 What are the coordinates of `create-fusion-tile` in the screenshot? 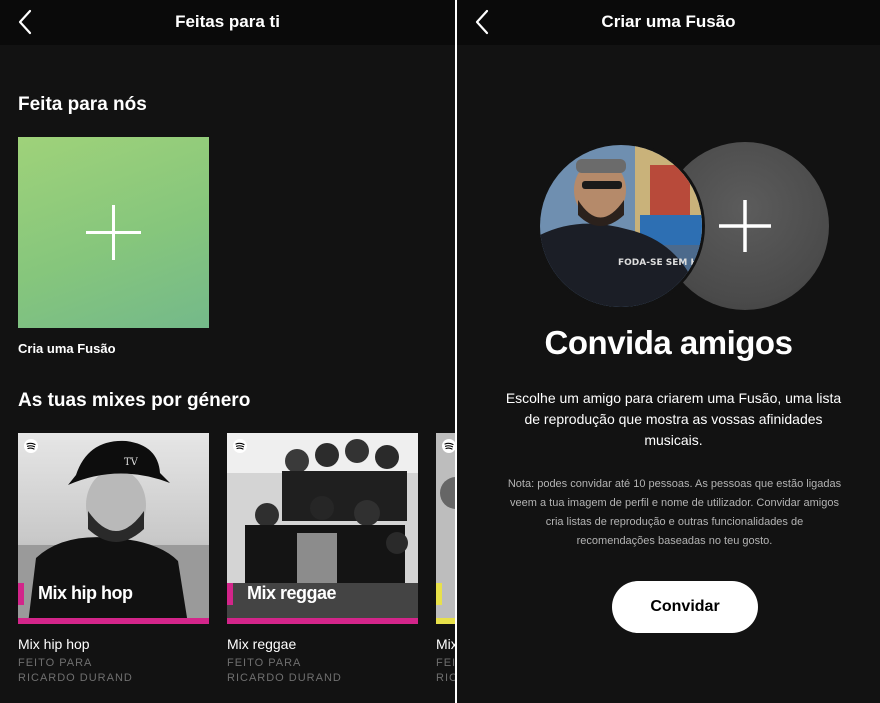 It's located at (113, 232).